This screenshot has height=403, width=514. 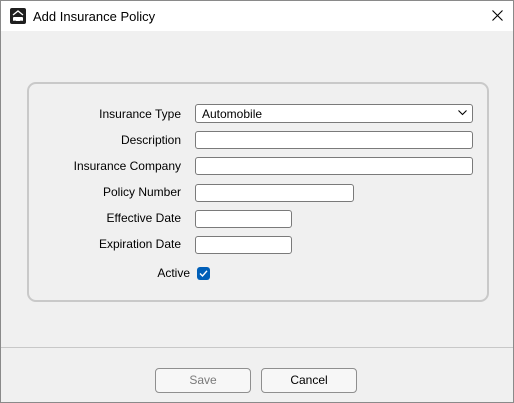 I want to click on cancel-button: Cancel, so click(x=309, y=380).